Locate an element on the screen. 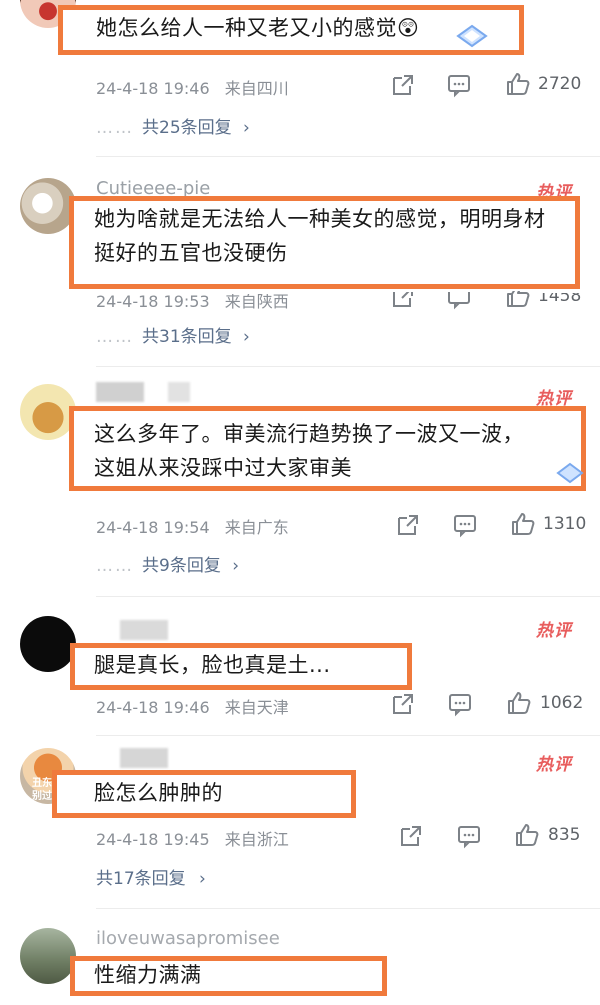 The height and width of the screenshot is (1005, 600). replies-link: 共17条回复 › is located at coordinates (151, 876).